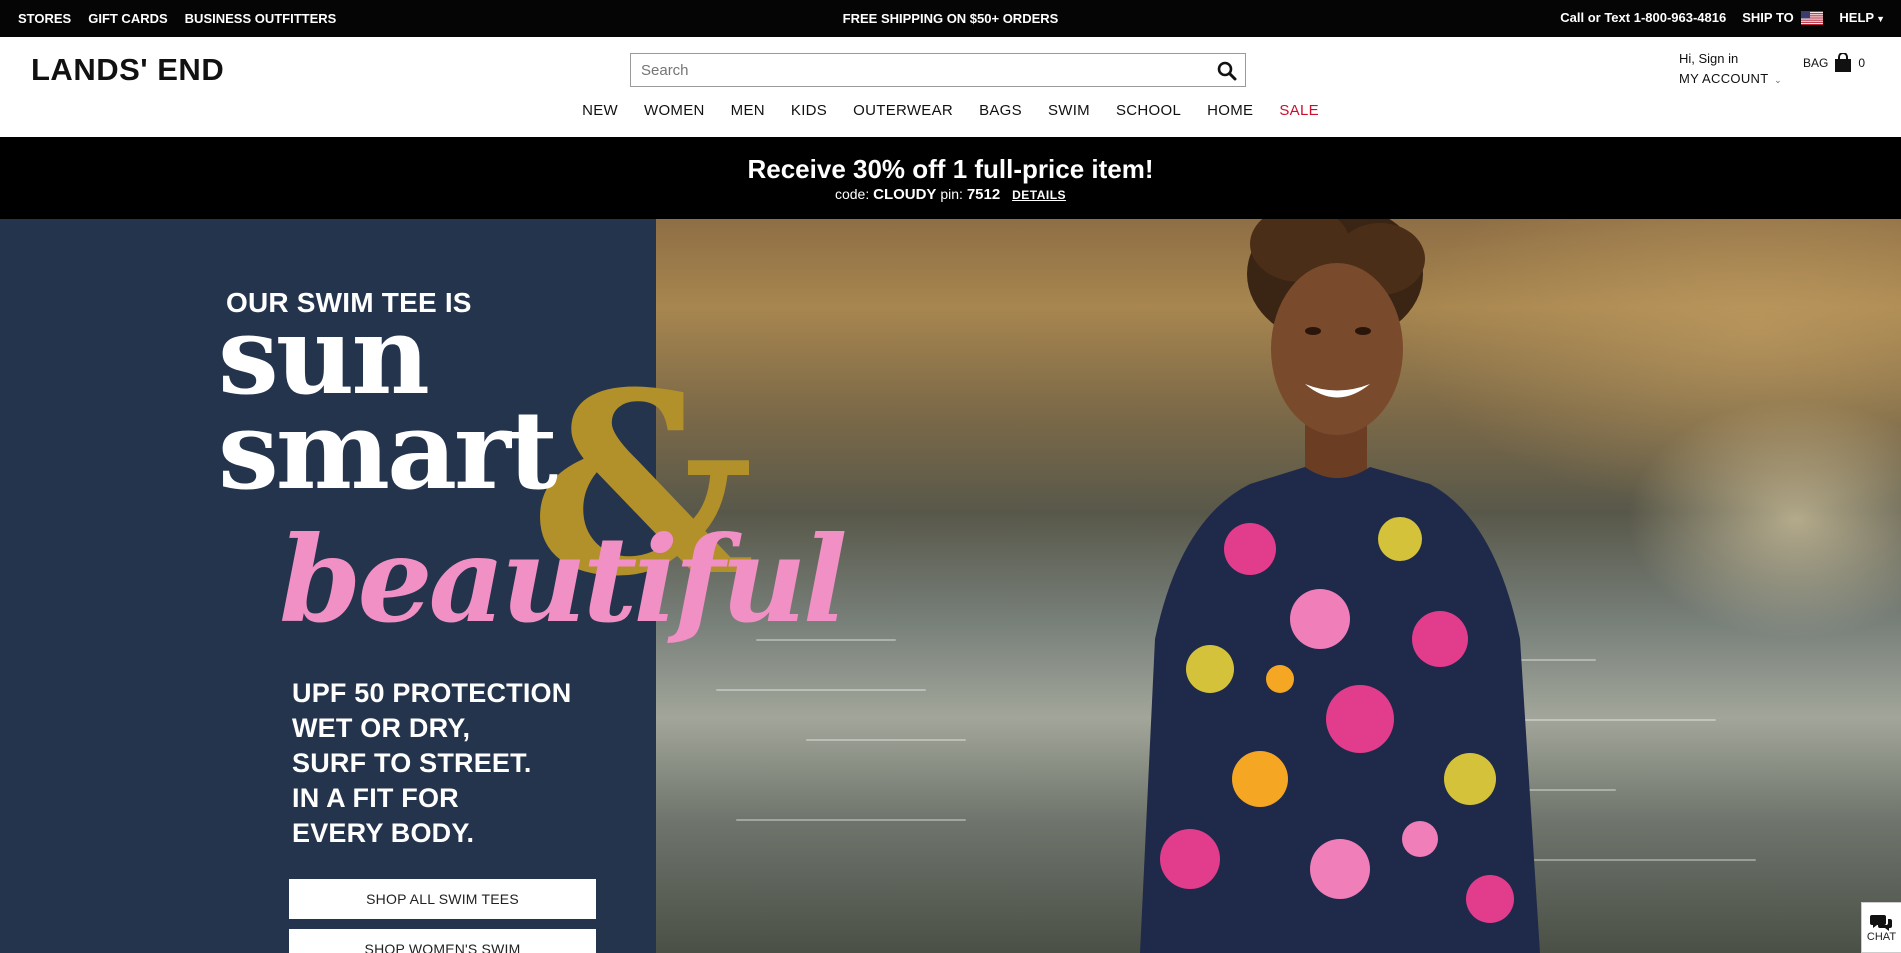 This screenshot has height=953, width=1901. I want to click on nav-item-outerwear: OUTERWEAR, so click(903, 110).